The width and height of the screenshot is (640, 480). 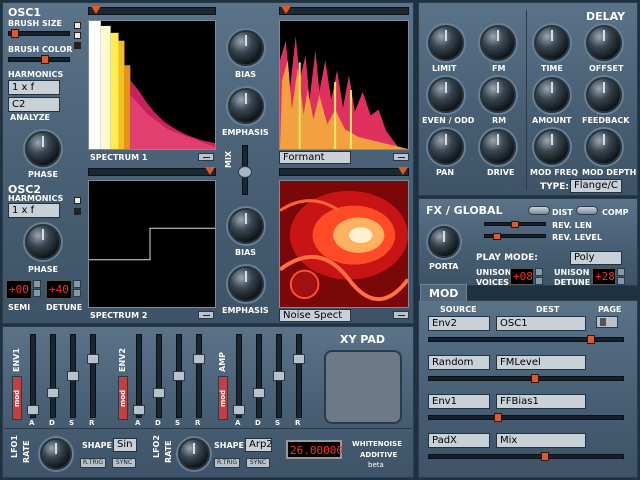 I want to click on mod-page-toggle, so click(x=607, y=322).